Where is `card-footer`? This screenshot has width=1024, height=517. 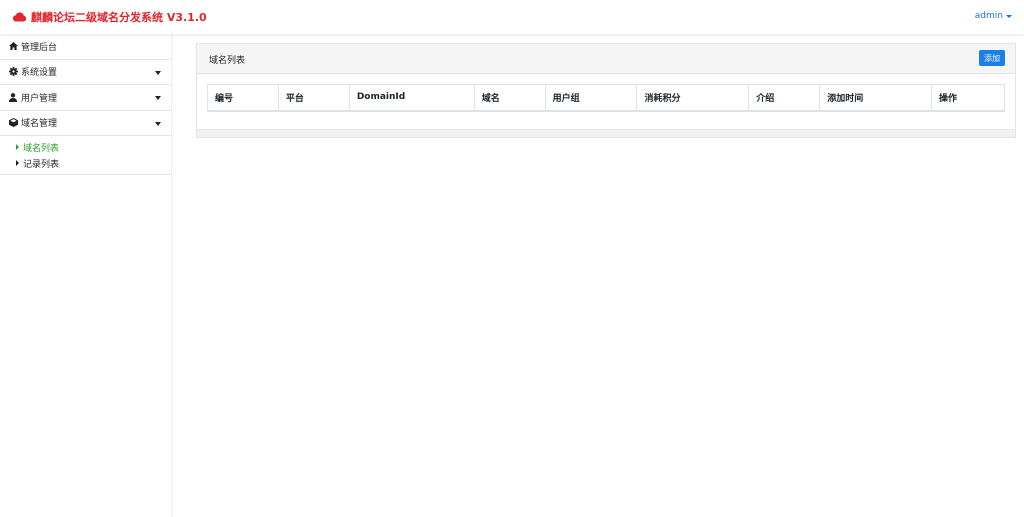
card-footer is located at coordinates (606, 133).